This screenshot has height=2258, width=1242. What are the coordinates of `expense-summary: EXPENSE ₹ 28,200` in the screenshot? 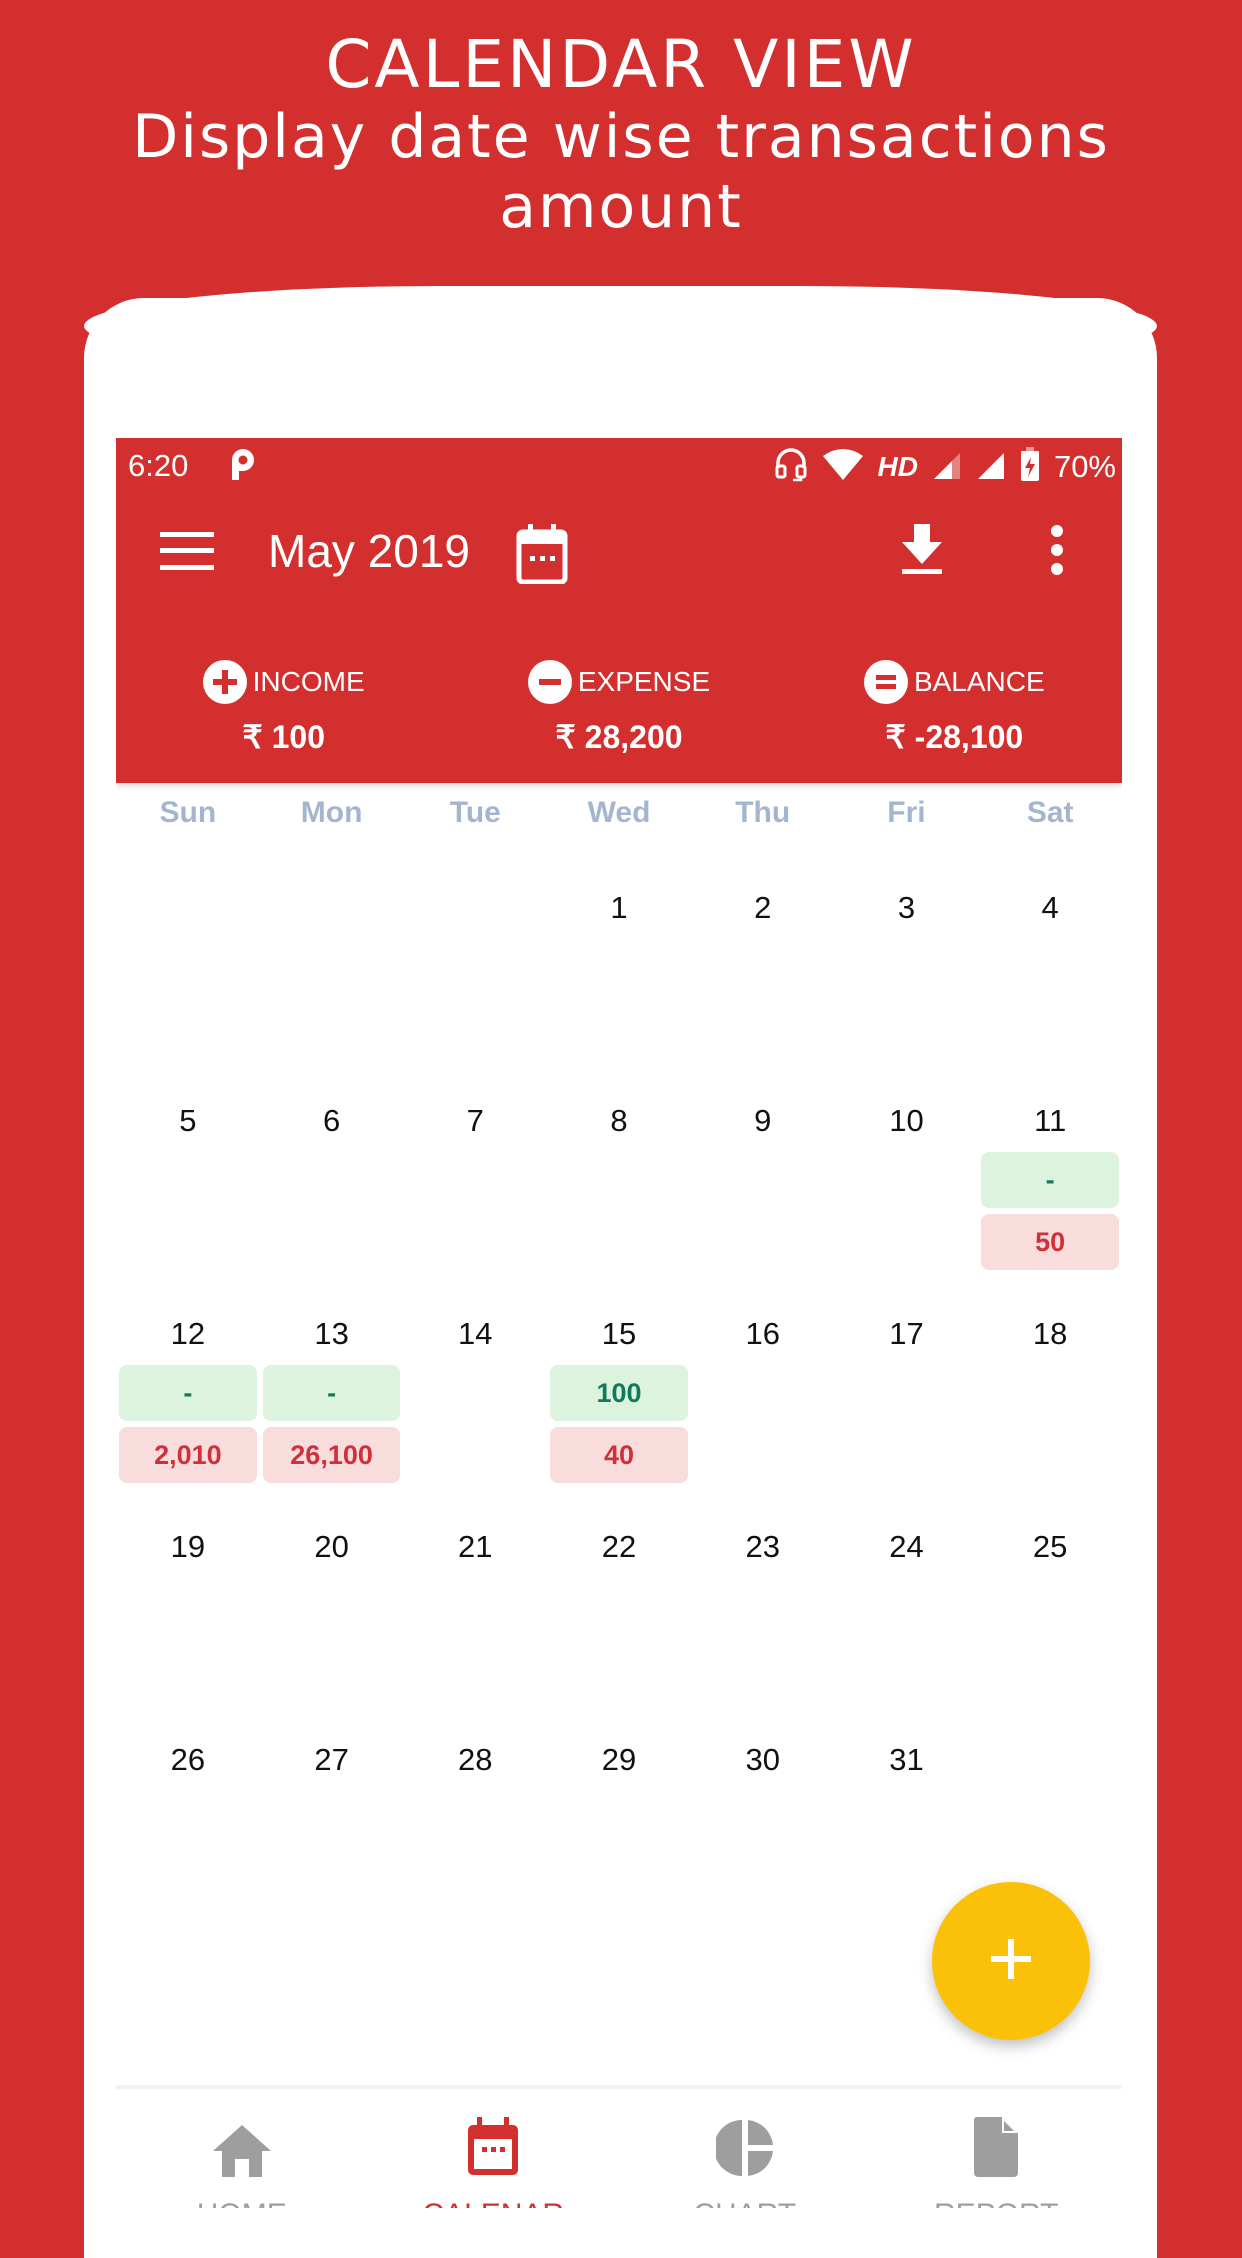 It's located at (618, 720).